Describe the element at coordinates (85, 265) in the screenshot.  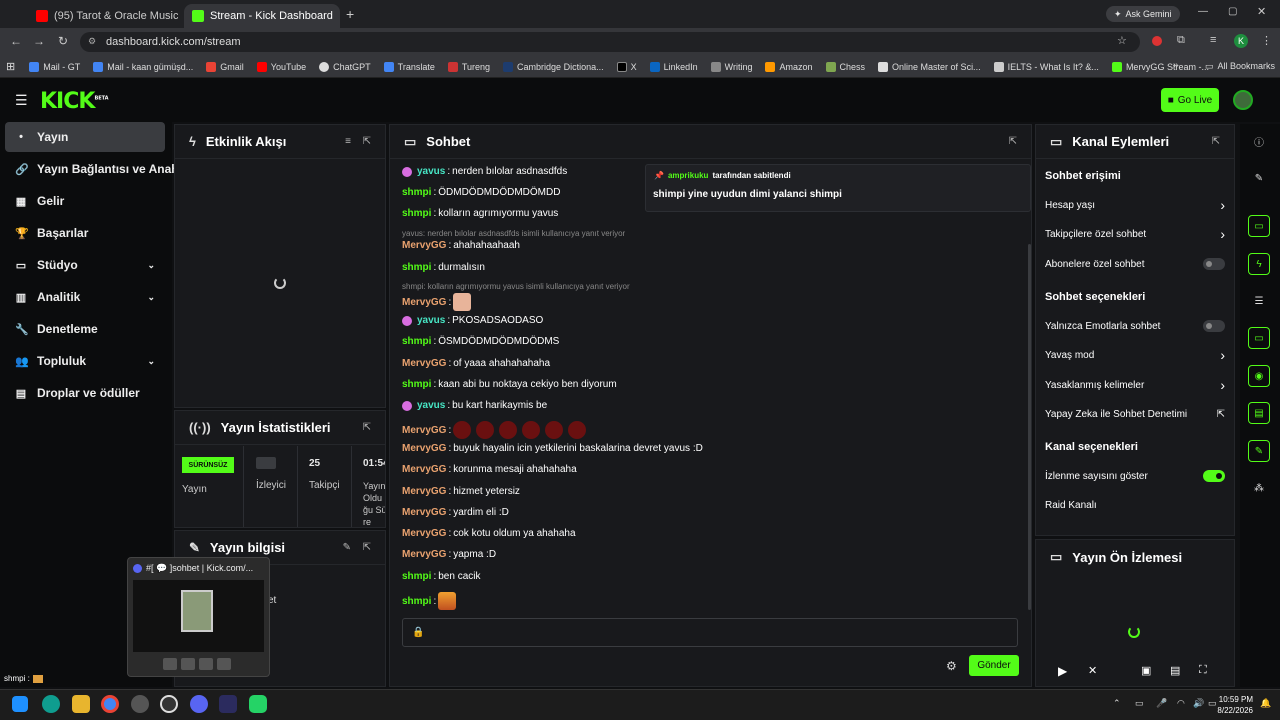
I see `sidebar-item-4: ▭ Stüdyo ⌄` at that location.